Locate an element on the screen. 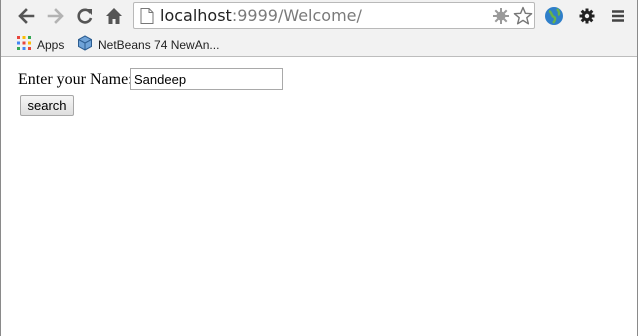 The width and height of the screenshot is (640, 336). address-bar: localhost:9999/Welcome/ is located at coordinates (334, 15).